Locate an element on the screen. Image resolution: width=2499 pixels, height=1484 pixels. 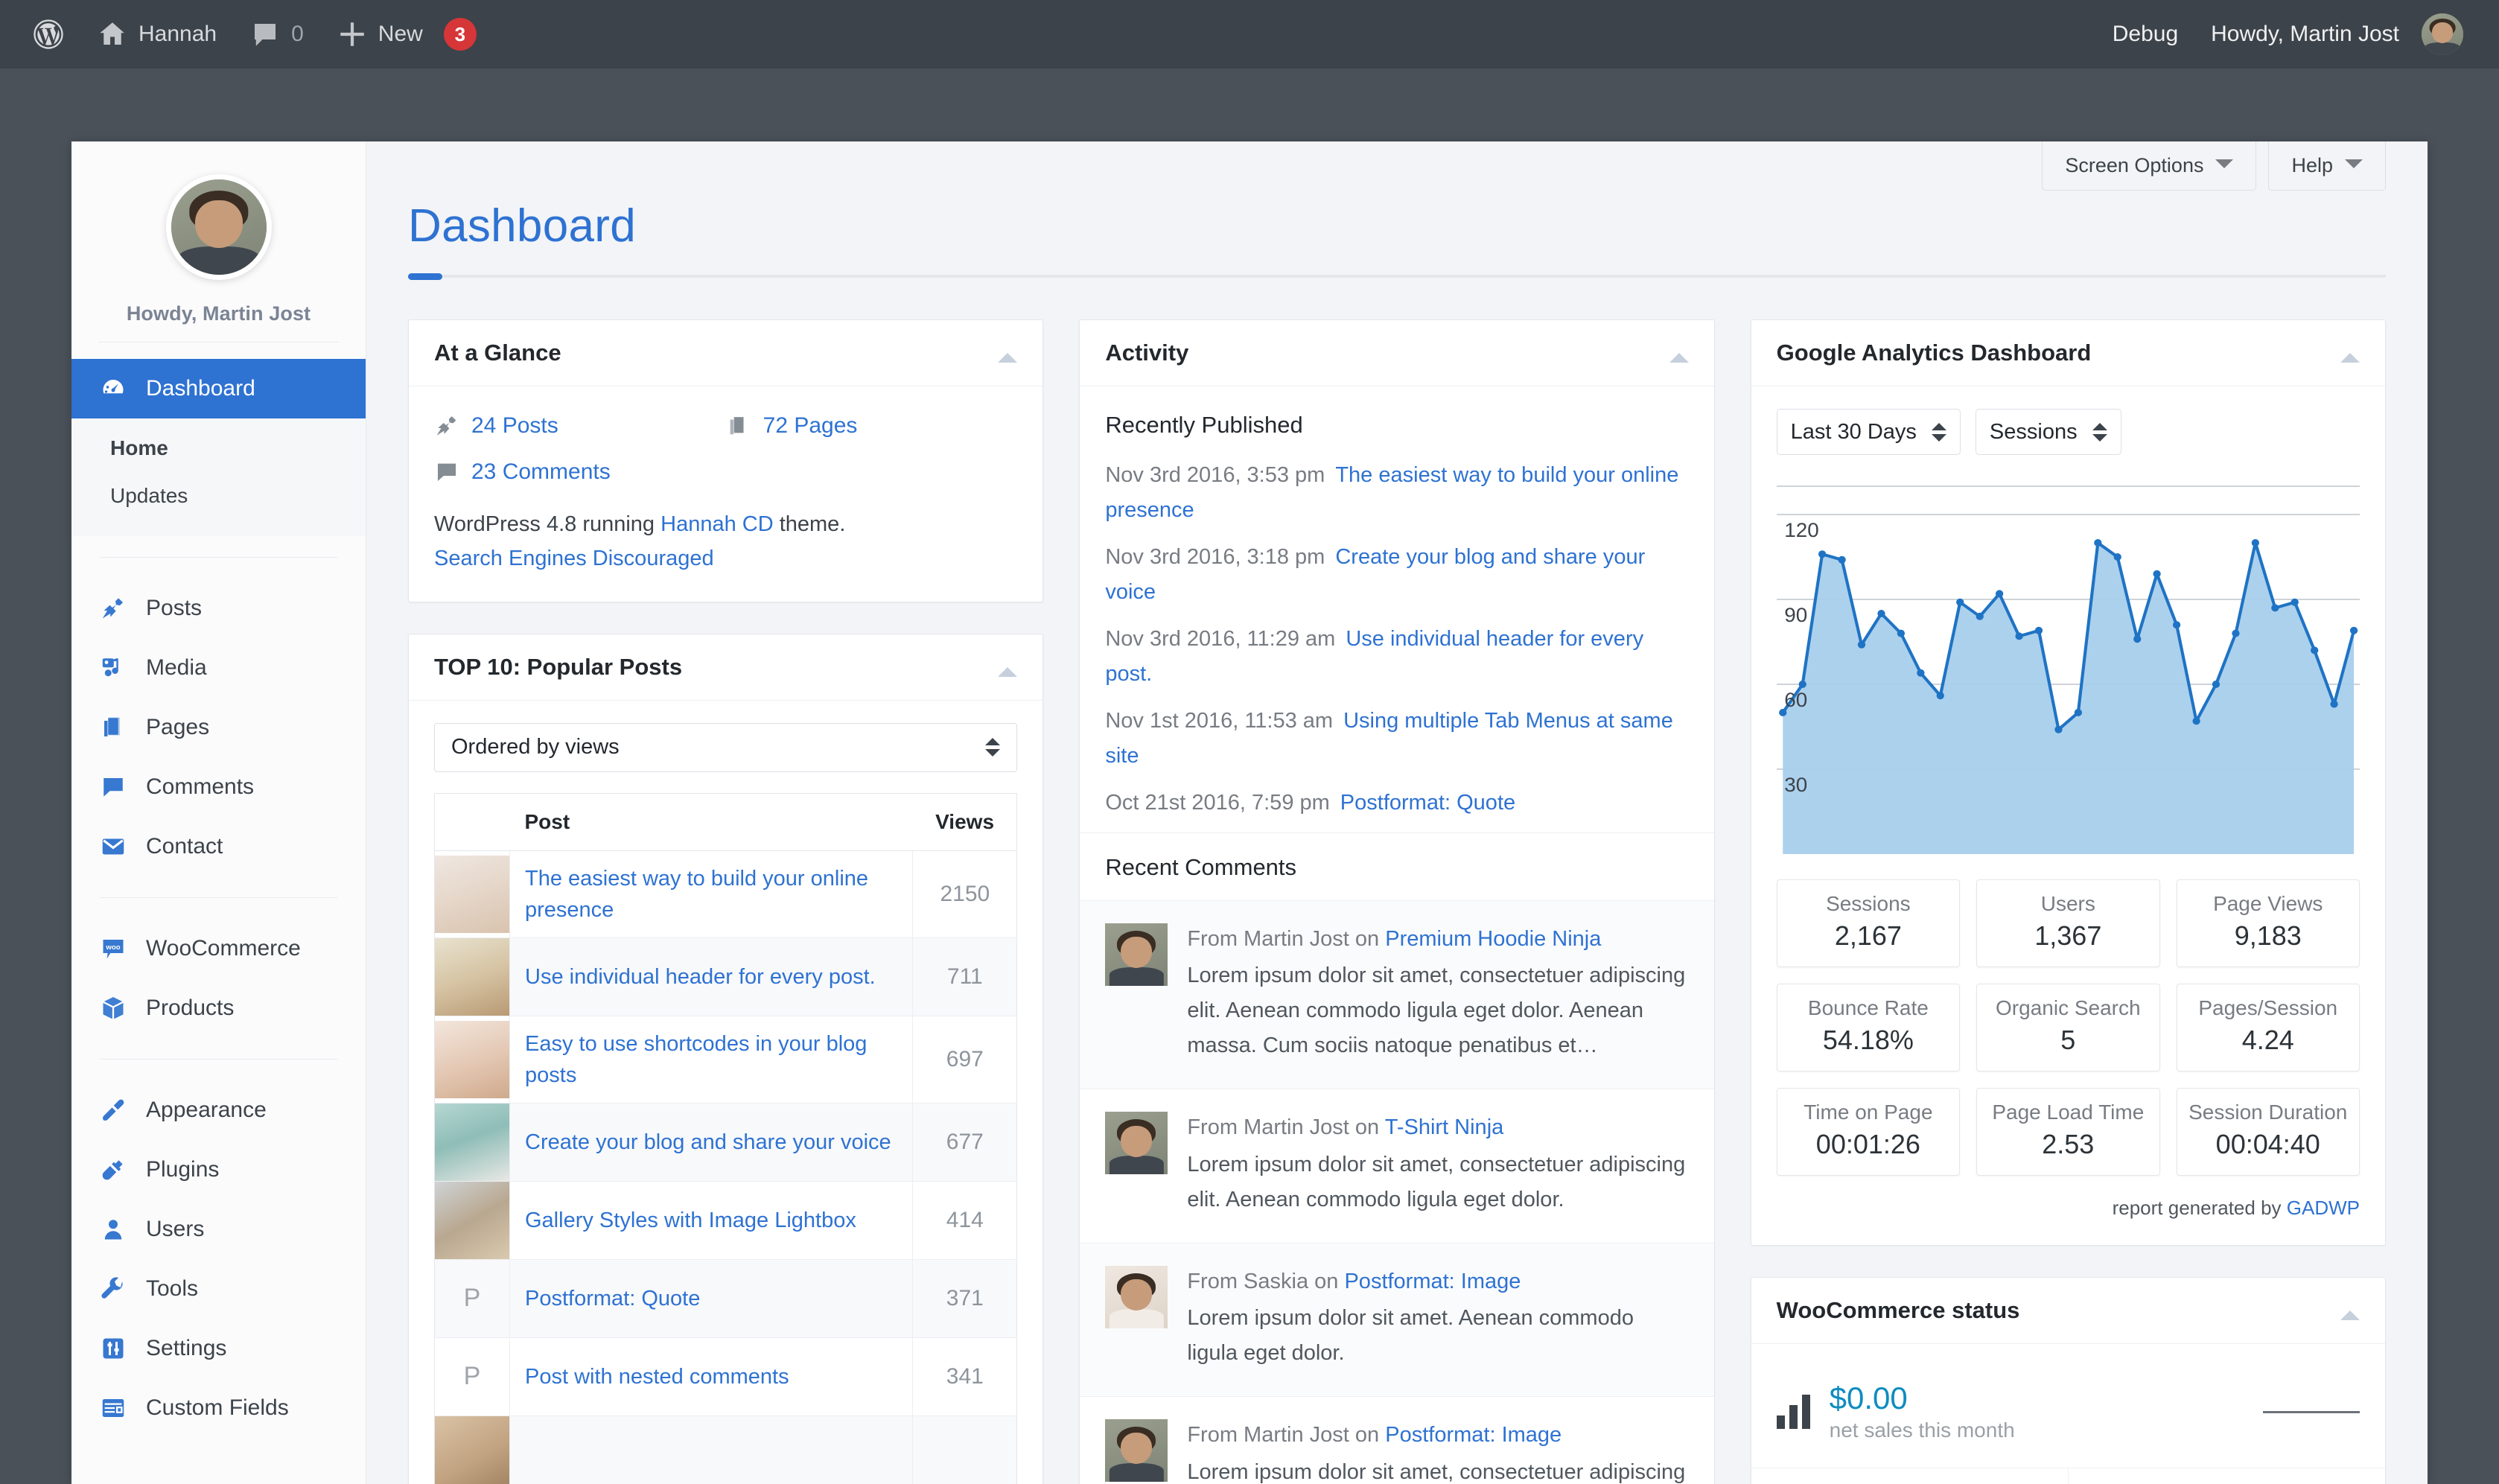
sidebar-item-settings: Settings is located at coordinates (218, 1348).